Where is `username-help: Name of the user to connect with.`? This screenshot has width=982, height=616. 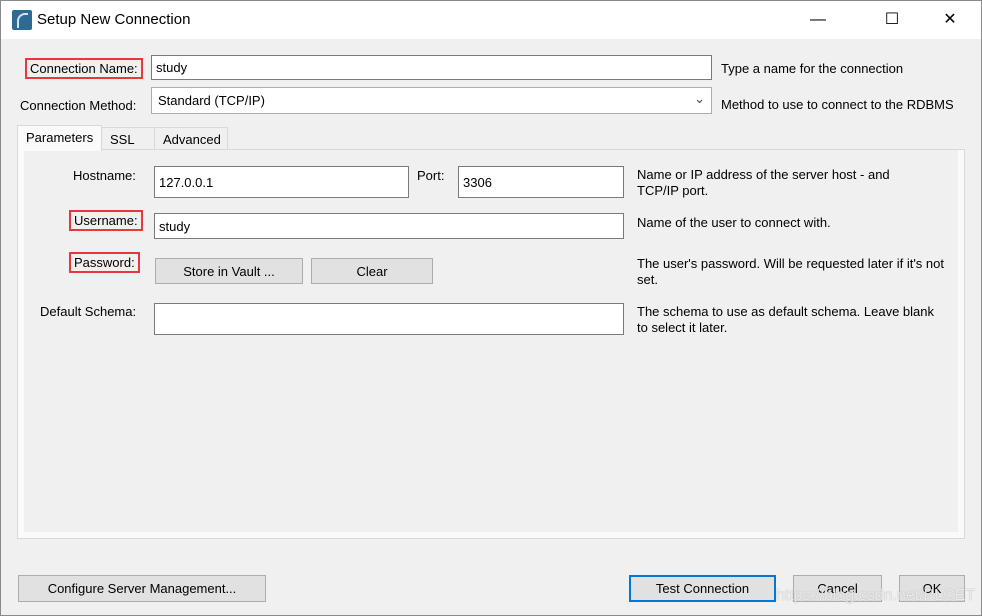 username-help: Name of the user to connect with. is located at coordinates (734, 222).